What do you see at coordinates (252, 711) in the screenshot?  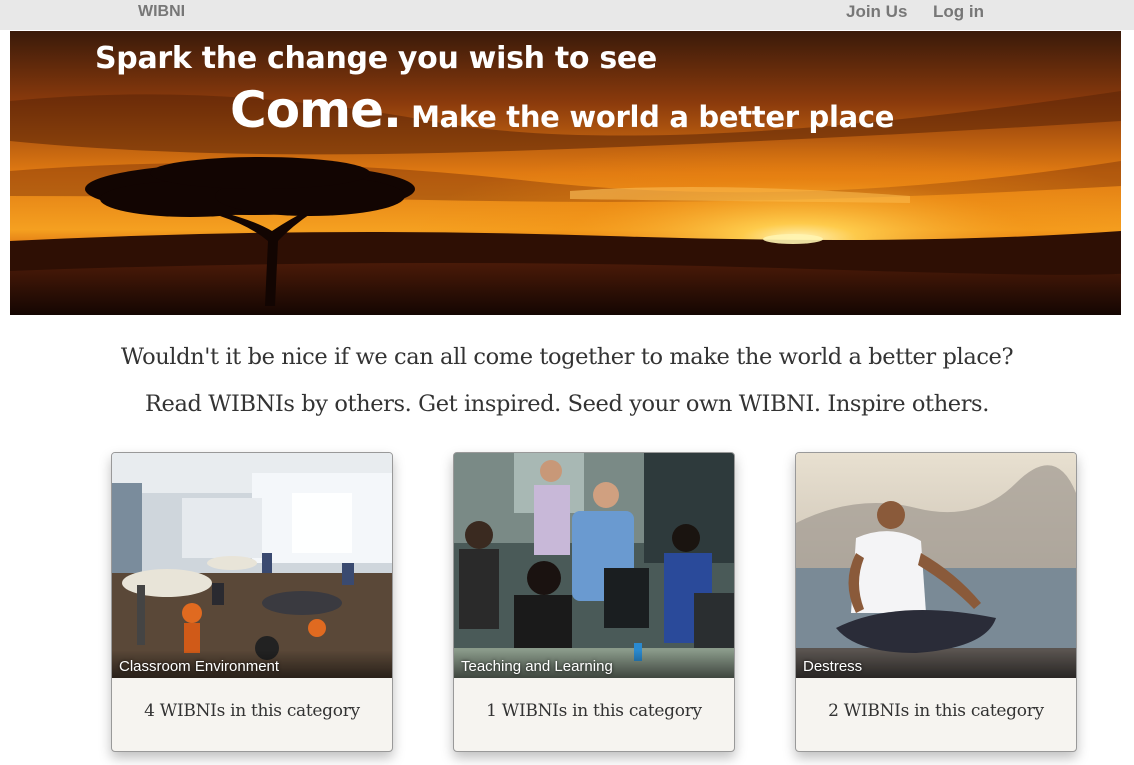 I see `category-count: 4 WIBNIs in this category` at bounding box center [252, 711].